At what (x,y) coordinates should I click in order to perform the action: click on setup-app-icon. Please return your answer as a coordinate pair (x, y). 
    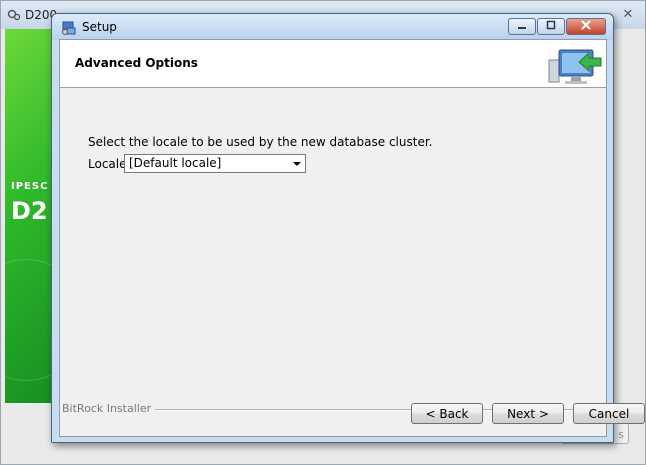
    Looking at the image, I should click on (69, 28).